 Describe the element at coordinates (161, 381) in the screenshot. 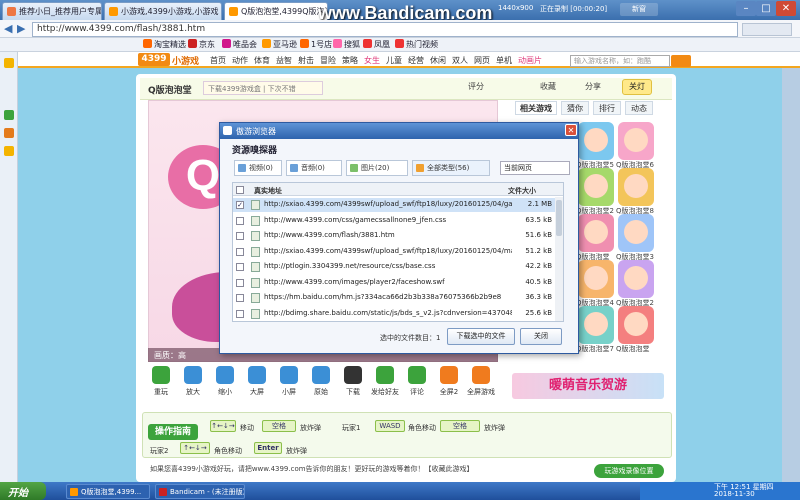

I see `toolbar-replay-button: 重玩` at that location.